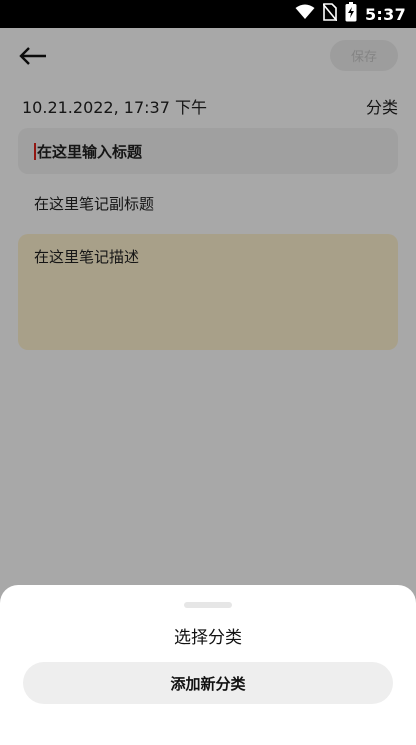 This screenshot has width=416, height=745. Describe the element at coordinates (385, 14) in the screenshot. I see `status-time: 5:37` at that location.